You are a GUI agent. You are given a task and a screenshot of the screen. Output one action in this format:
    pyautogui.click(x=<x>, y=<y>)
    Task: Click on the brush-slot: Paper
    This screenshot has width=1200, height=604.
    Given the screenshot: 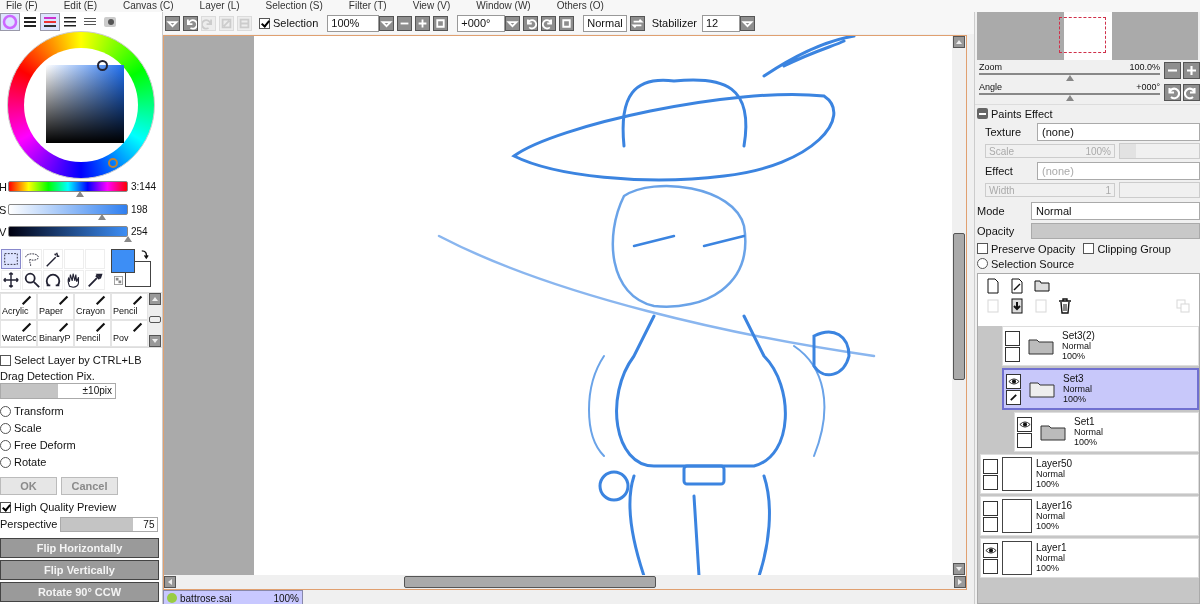 What is the action you would take?
    pyautogui.click(x=55, y=306)
    